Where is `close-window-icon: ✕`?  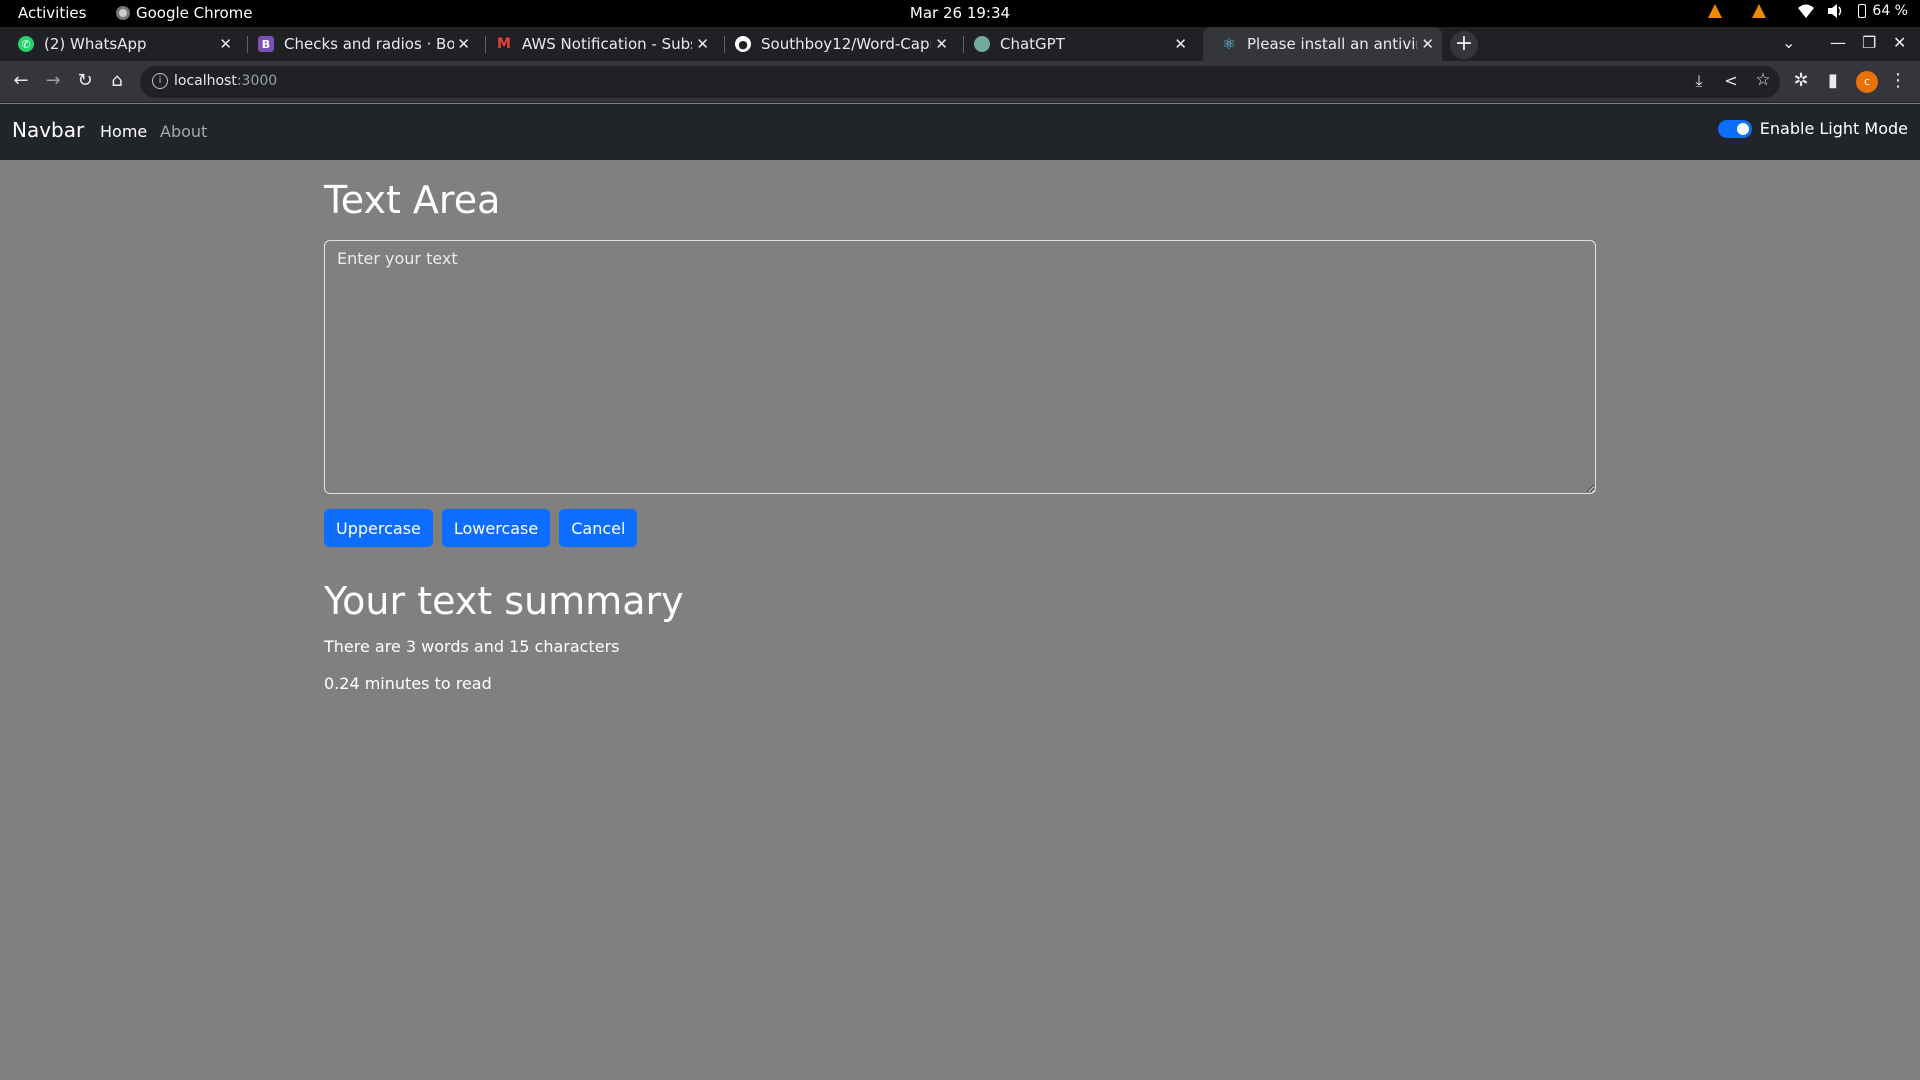
close-window-icon: ✕ is located at coordinates (1899, 42).